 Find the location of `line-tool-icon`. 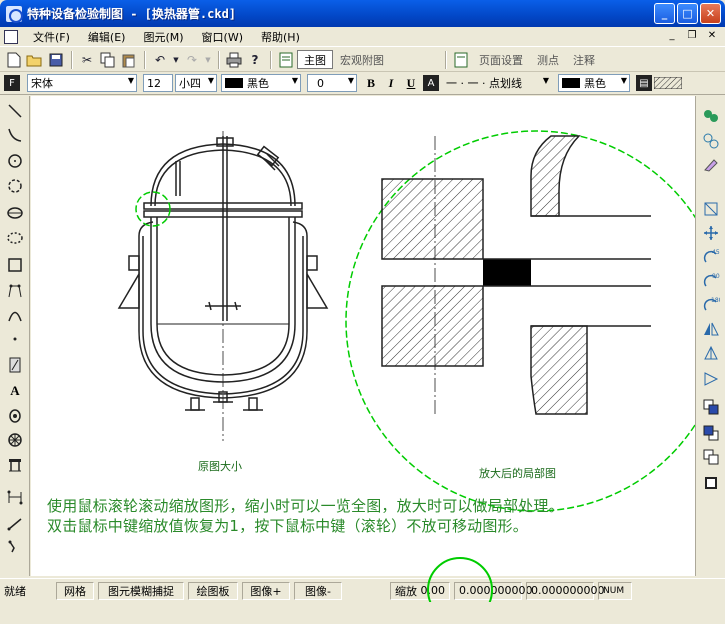

line-tool-icon is located at coordinates (15, 111).